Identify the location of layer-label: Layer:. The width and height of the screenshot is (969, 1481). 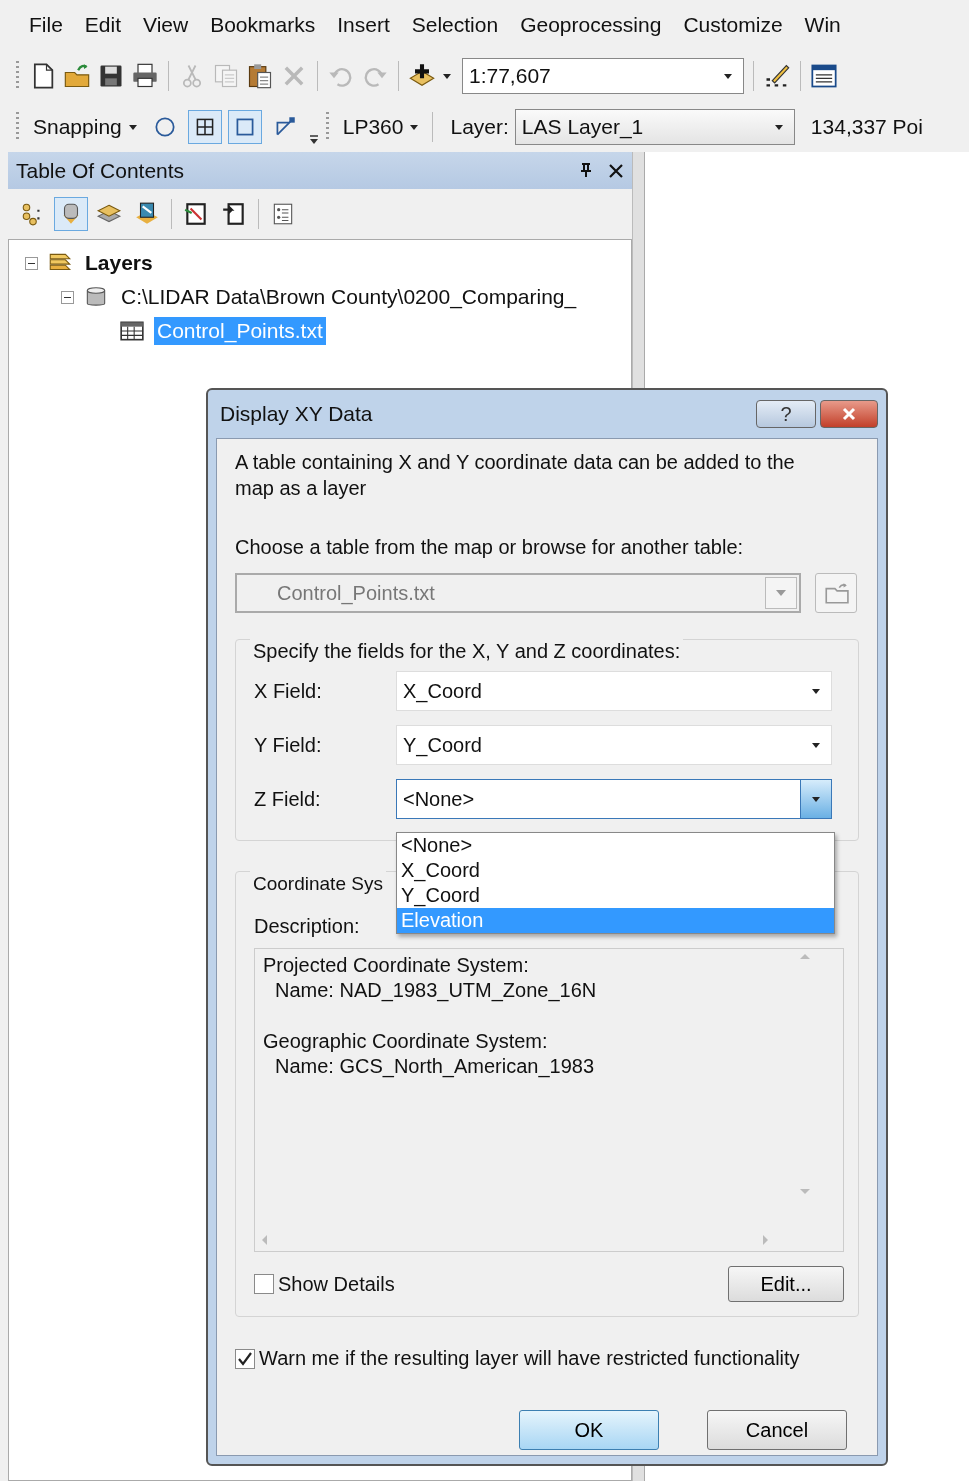
(479, 126).